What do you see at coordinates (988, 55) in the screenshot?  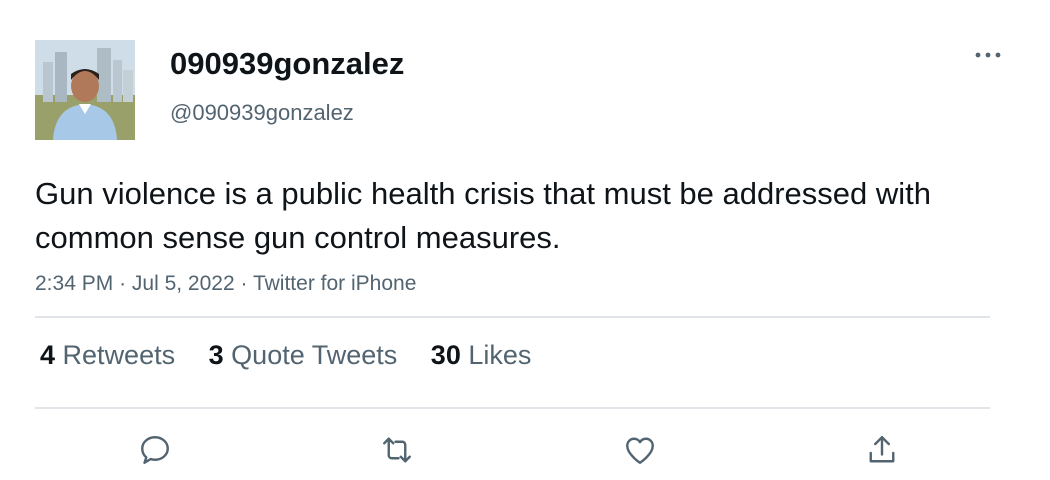 I see `more-dots-icon` at bounding box center [988, 55].